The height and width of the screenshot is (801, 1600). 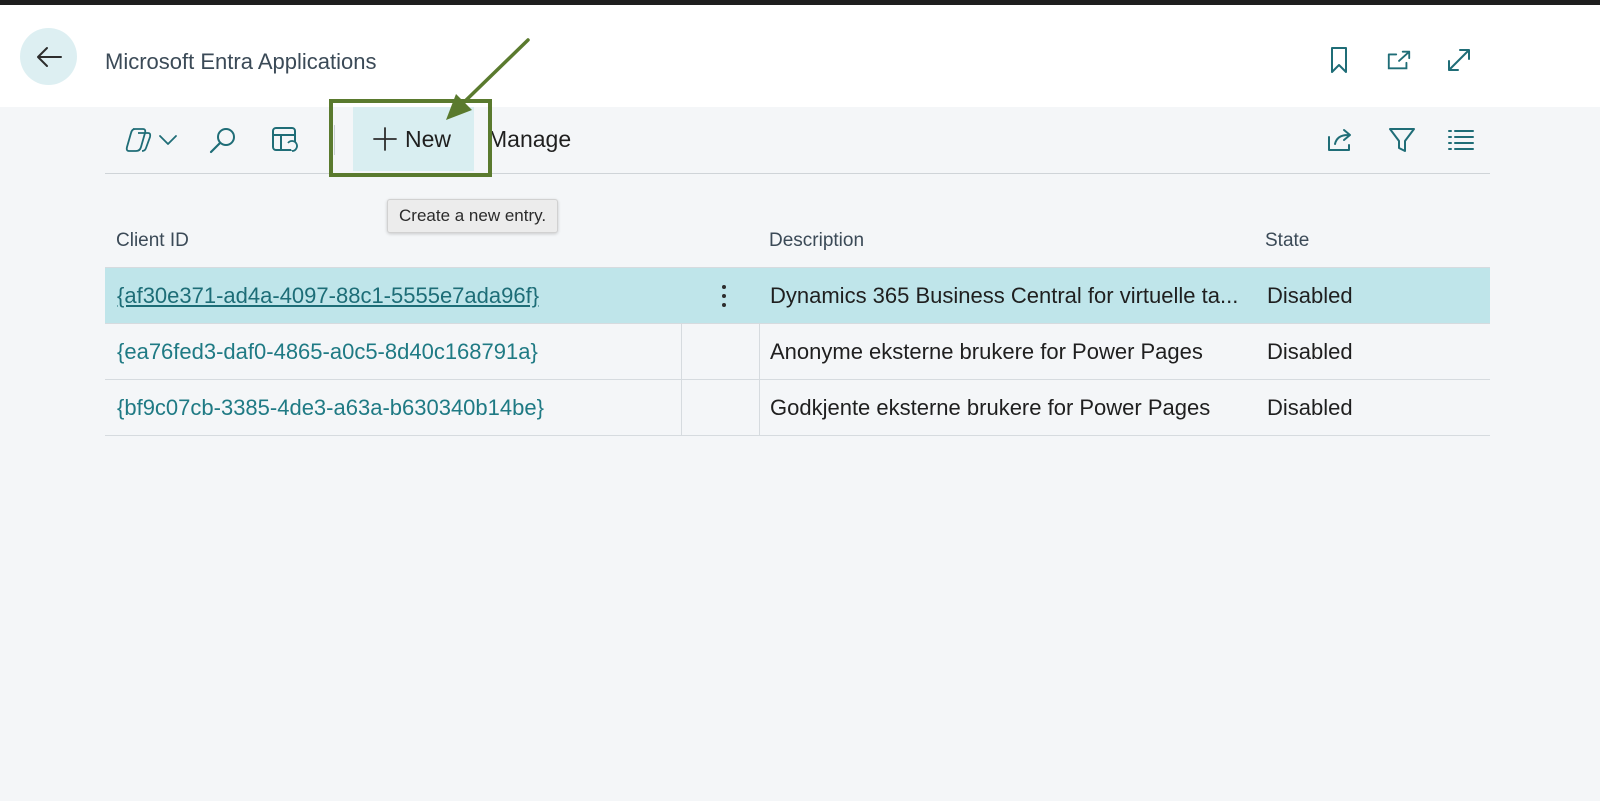 I want to click on back-arrow-icon, so click(x=49, y=56).